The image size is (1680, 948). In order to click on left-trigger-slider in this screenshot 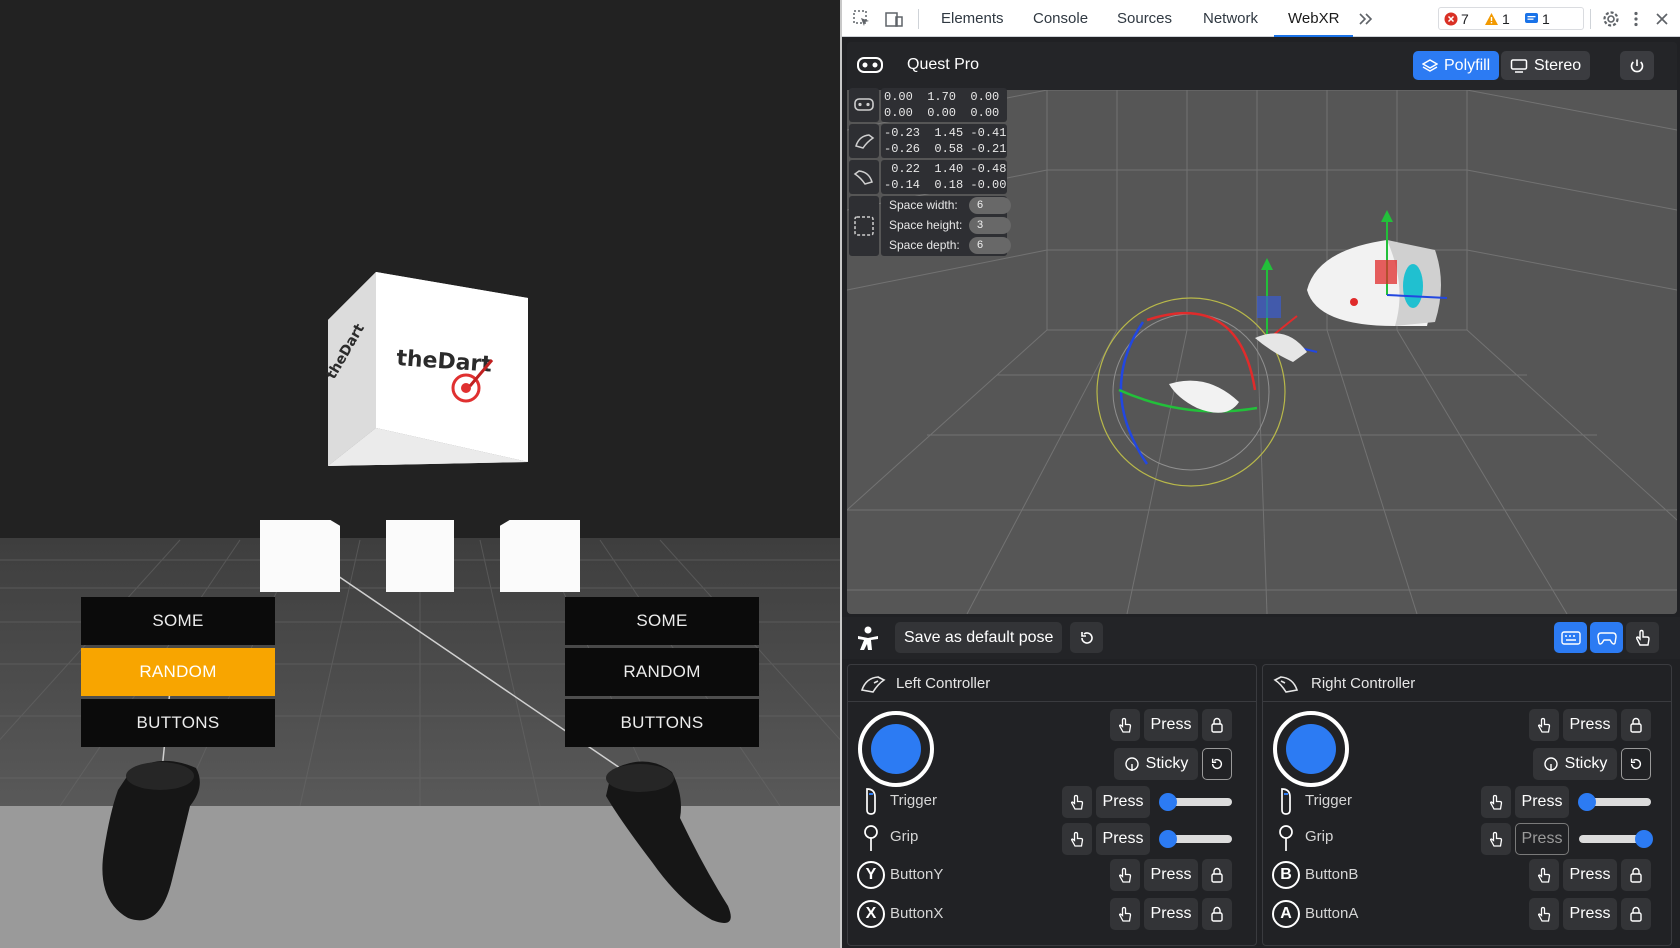, I will do `click(1195, 802)`.